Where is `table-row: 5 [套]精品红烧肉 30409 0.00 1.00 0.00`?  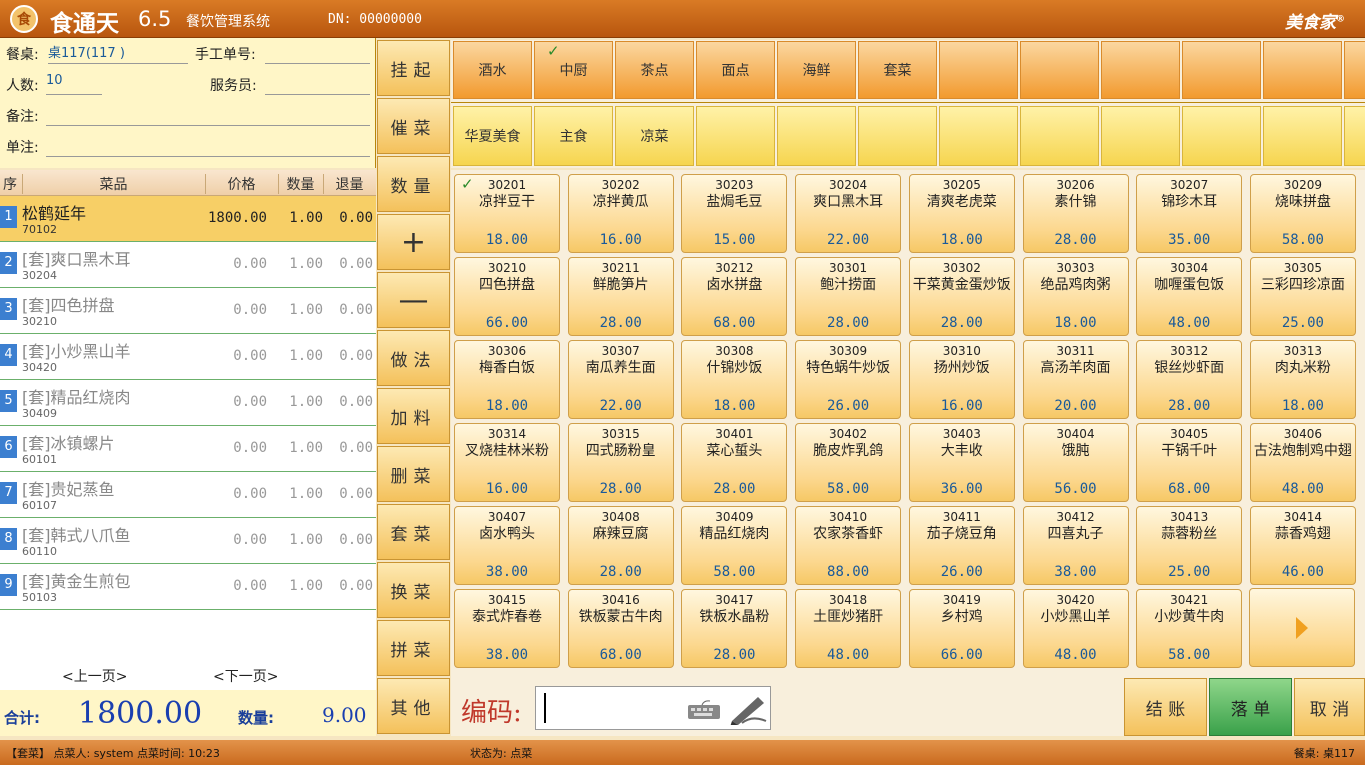
table-row: 5 [套]精品红烧肉 30409 0.00 1.00 0.00 is located at coordinates (188, 403).